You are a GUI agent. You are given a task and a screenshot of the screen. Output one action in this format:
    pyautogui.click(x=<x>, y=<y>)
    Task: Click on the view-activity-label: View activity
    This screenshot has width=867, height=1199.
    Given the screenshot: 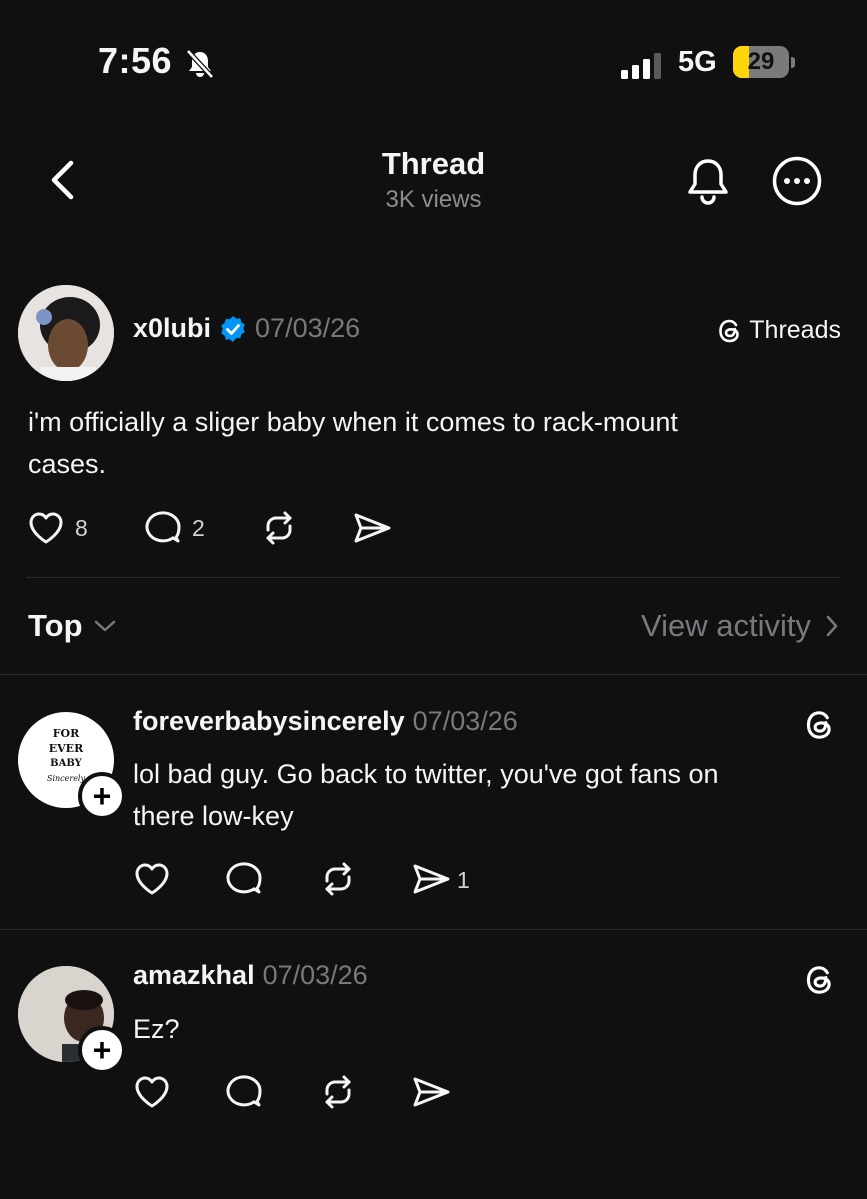 What is the action you would take?
    pyautogui.click(x=726, y=625)
    